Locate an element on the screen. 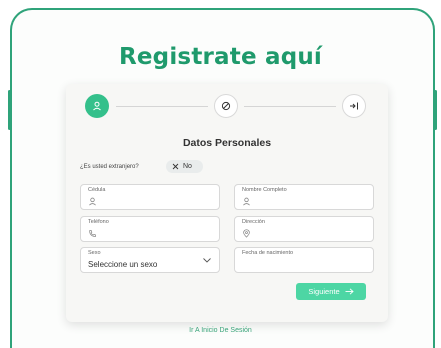 The height and width of the screenshot is (348, 441). foreign-question-label: ¿Es usted extranjero? is located at coordinates (109, 167).